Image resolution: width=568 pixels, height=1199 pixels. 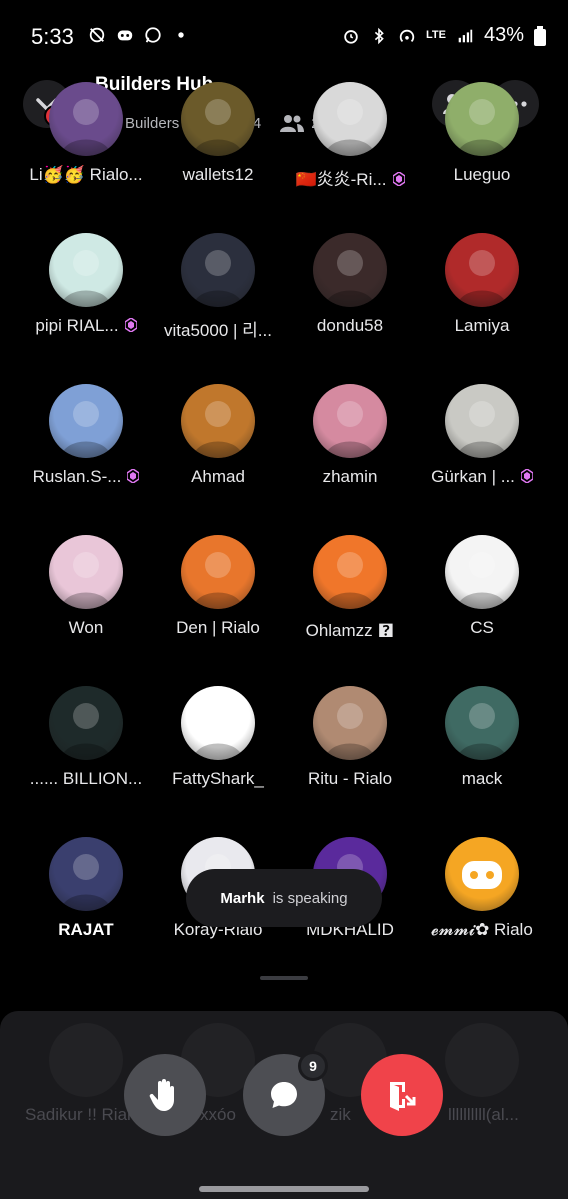 What do you see at coordinates (218, 1114) in the screenshot?
I see `ghost-name: xxóo` at bounding box center [218, 1114].